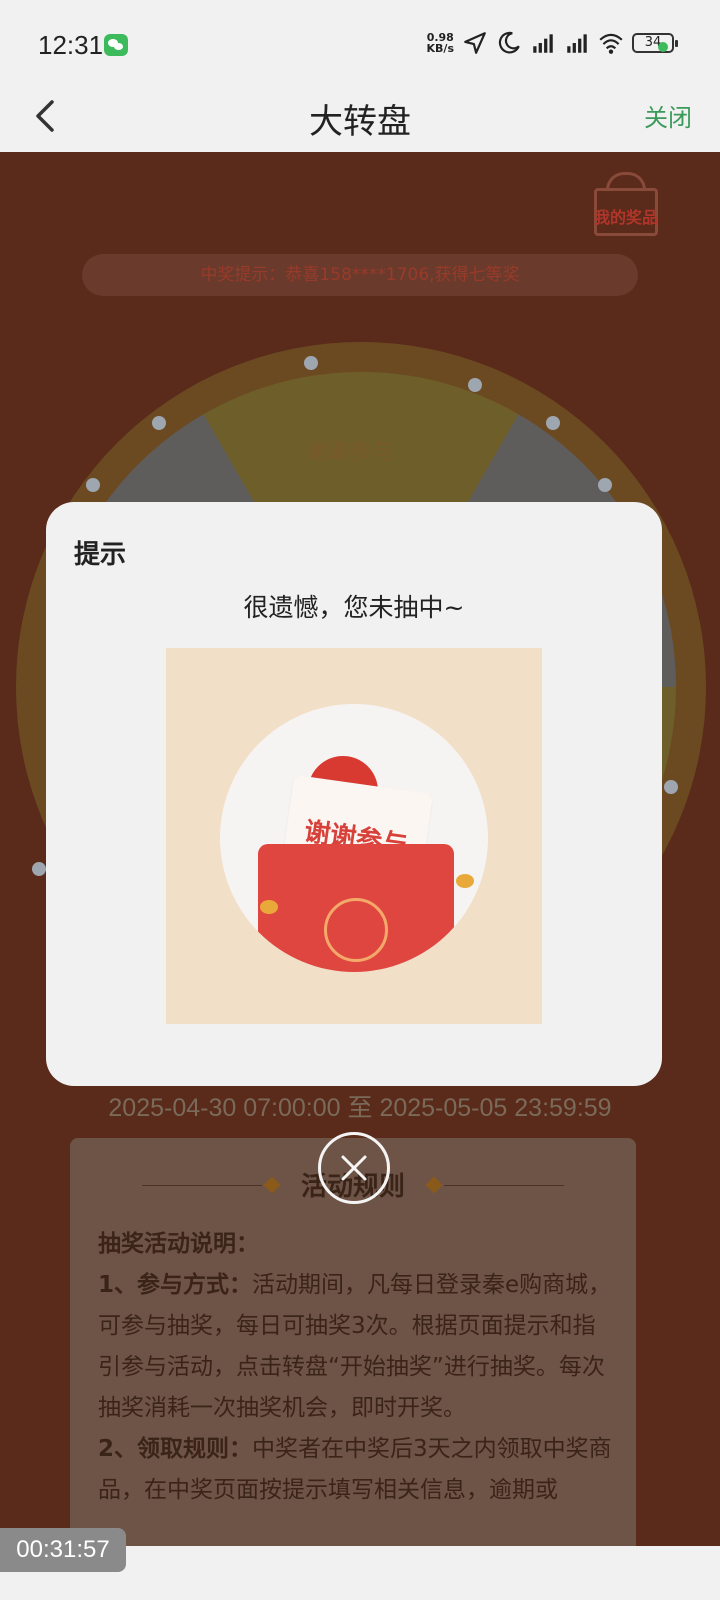  I want to click on dialog-close-button, so click(354, 1168).